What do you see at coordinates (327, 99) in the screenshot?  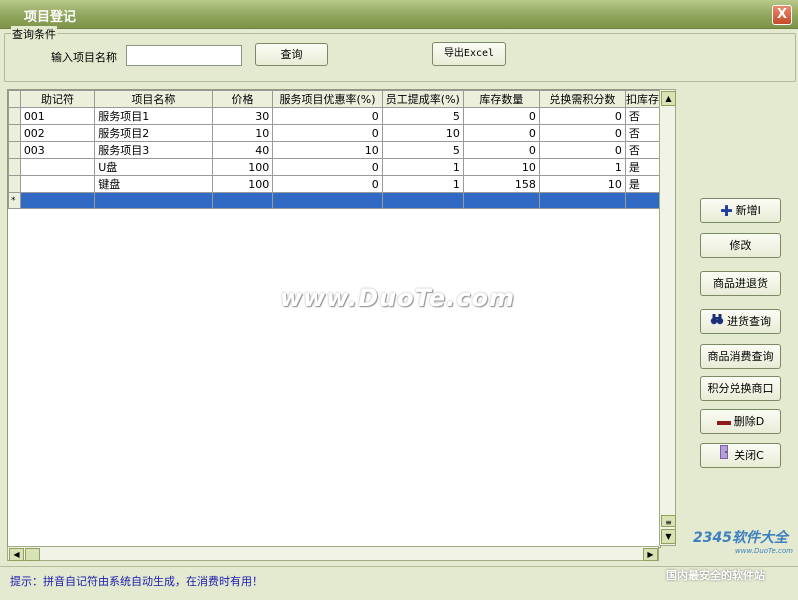 I see `column-header: 服务项目优惠率(%)` at bounding box center [327, 99].